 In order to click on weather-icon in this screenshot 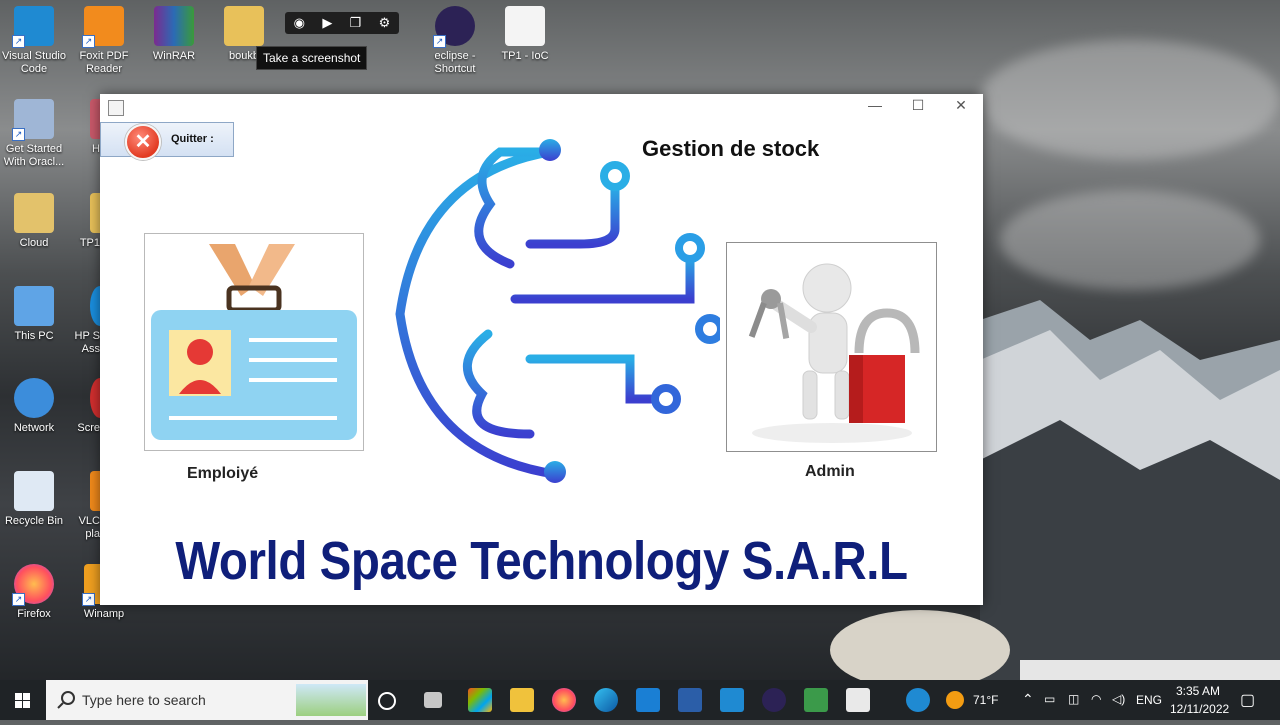, I will do `click(955, 700)`.